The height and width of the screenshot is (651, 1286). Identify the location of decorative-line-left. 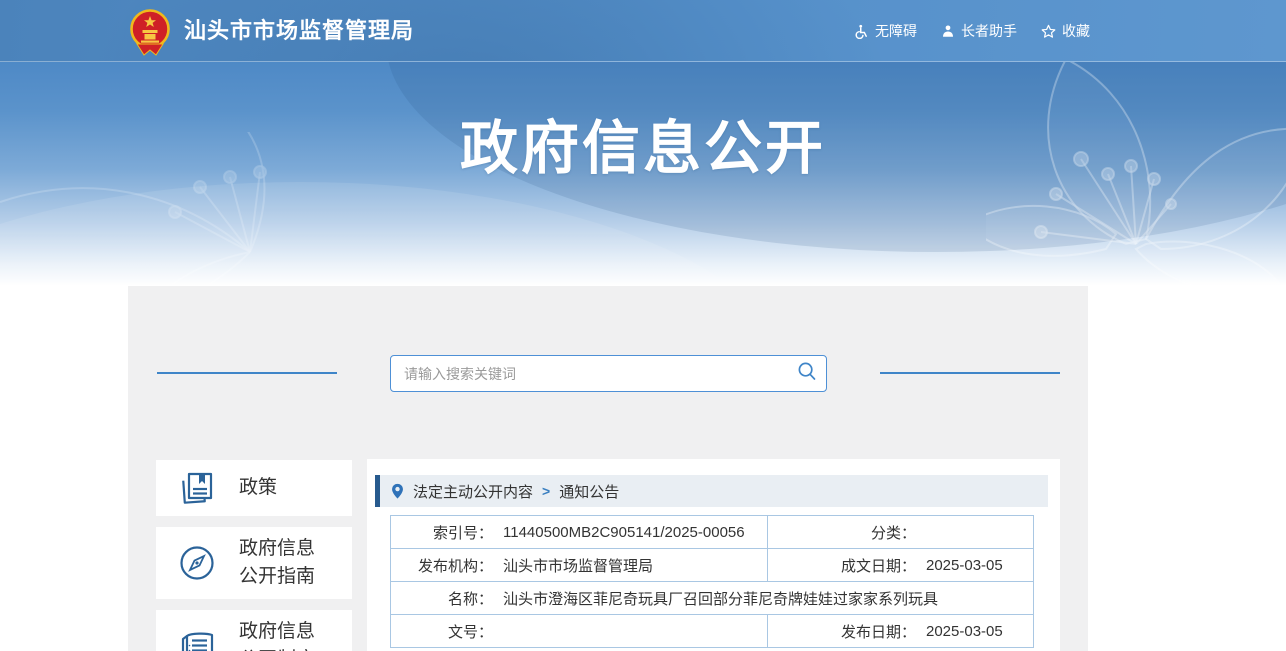
(247, 373).